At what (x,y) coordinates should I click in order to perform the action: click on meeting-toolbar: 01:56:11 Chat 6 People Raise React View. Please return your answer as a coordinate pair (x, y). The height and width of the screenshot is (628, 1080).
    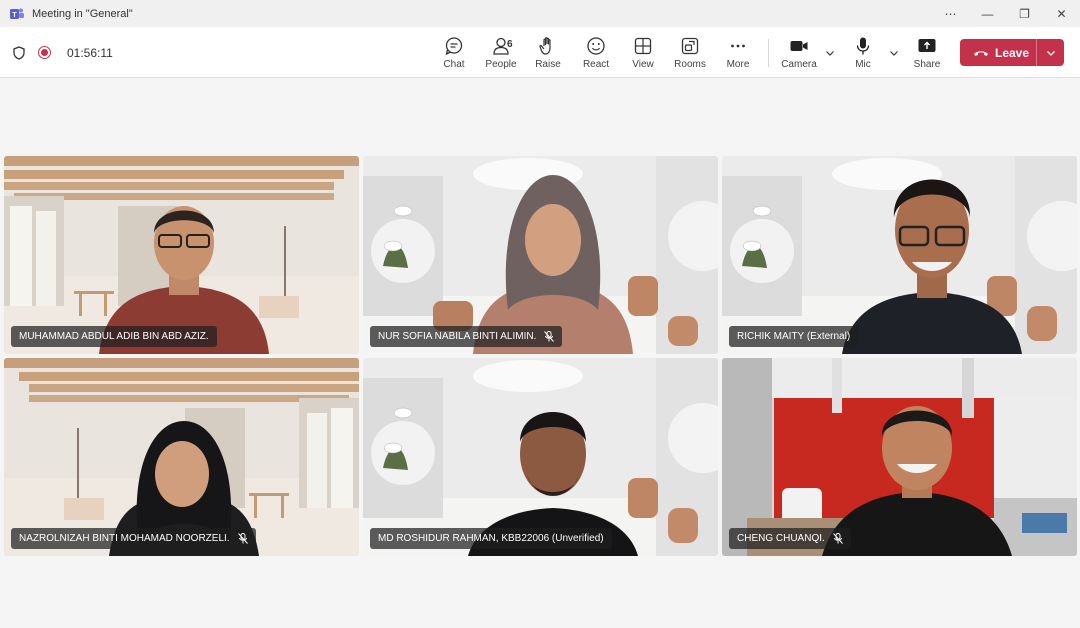
    Looking at the image, I should click on (540, 52).